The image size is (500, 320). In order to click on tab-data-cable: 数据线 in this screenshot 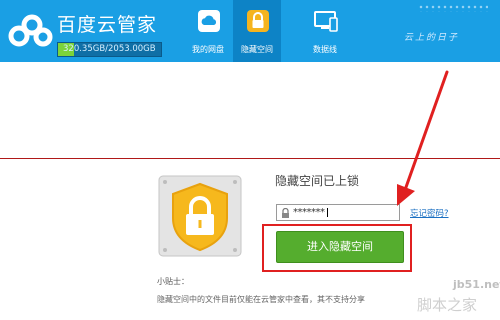, I will do `click(325, 31)`.